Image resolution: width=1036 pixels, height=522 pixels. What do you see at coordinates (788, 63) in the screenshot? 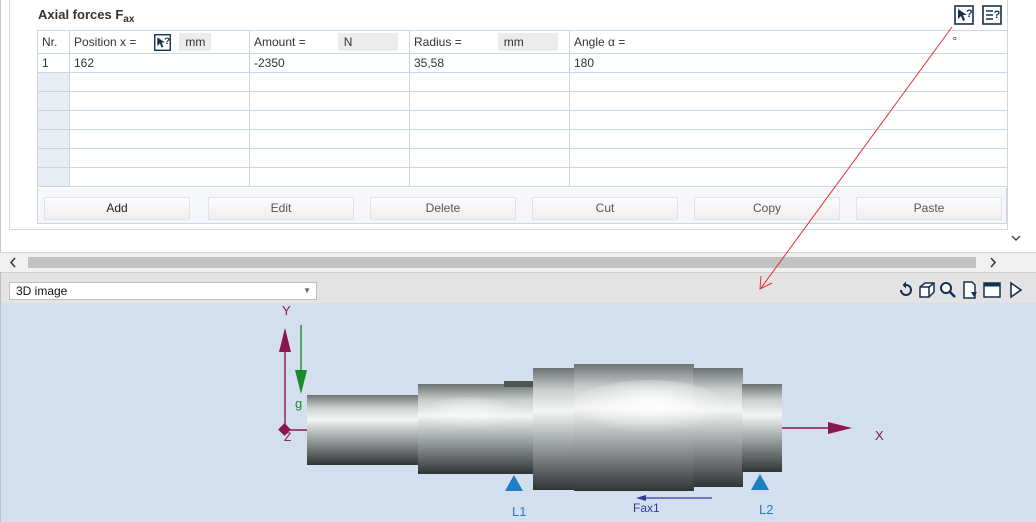
I see `cell-angle: 180` at bounding box center [788, 63].